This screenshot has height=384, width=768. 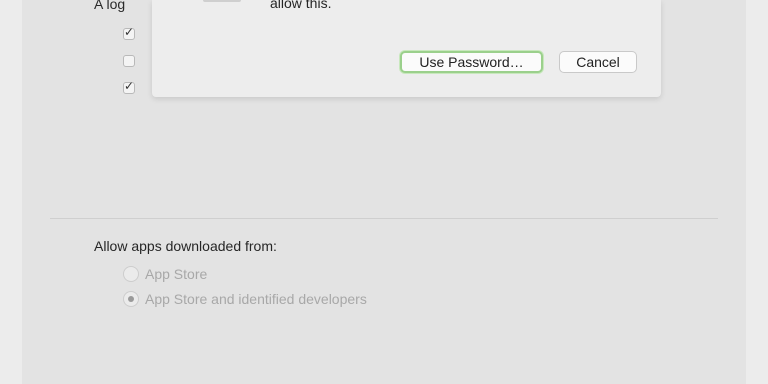 I want to click on radio-button-icon, so click(x=131, y=274).